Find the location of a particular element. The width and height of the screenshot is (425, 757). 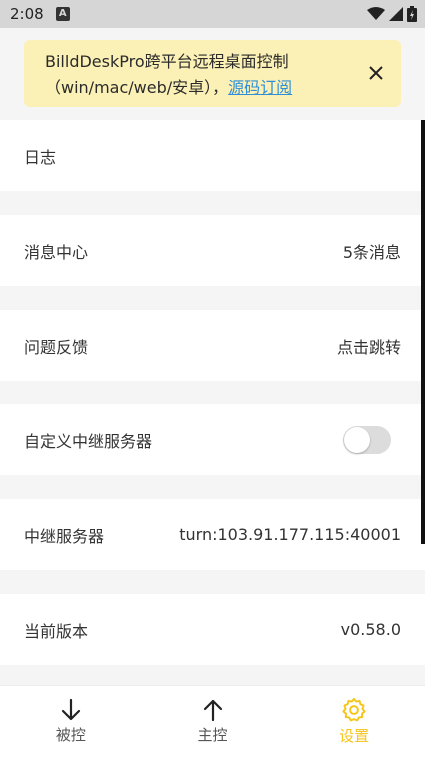

bottom-nav: 被控 主控 设置 is located at coordinates (212, 721).